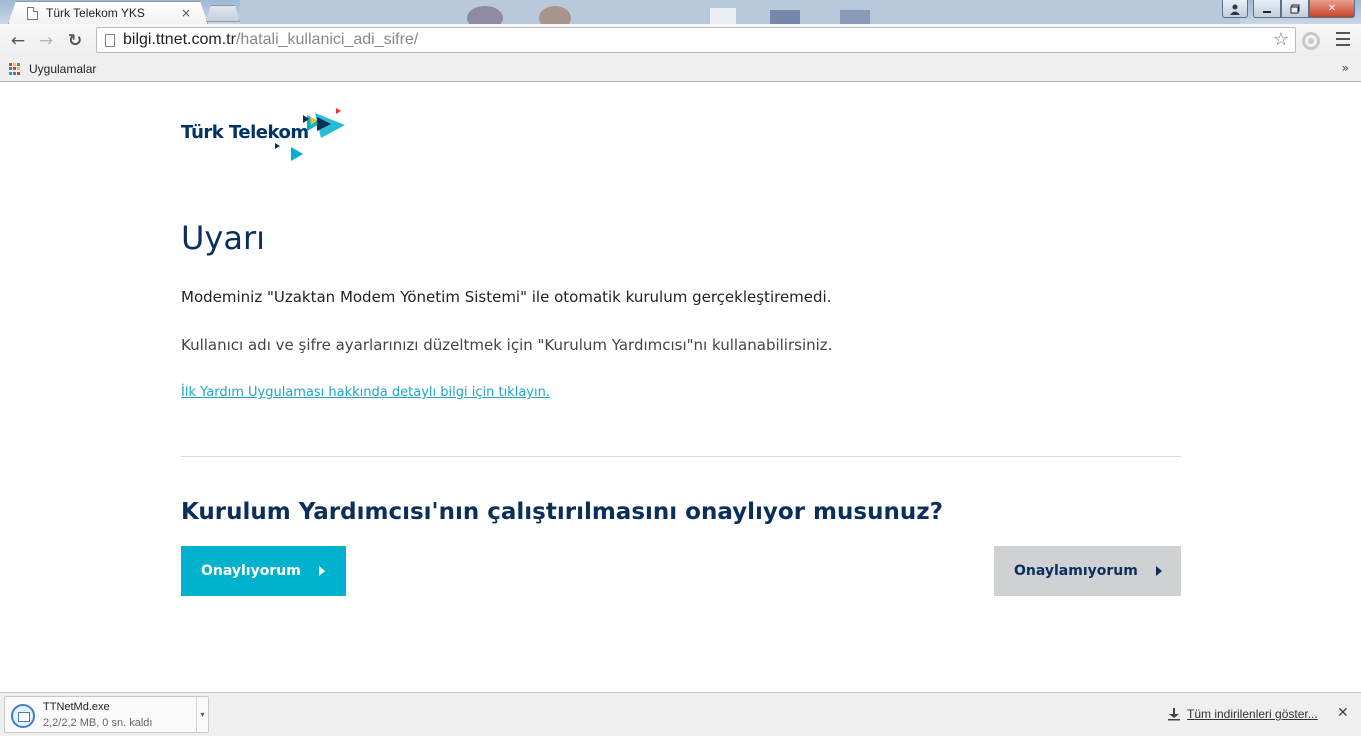  Describe the element at coordinates (681, 456) in the screenshot. I see `divider` at that location.